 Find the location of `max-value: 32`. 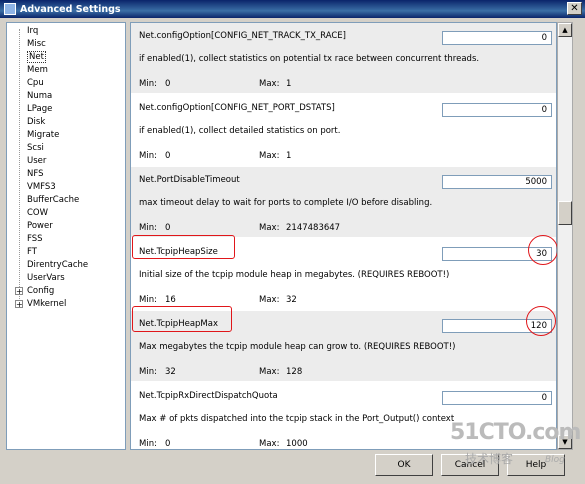

max-value: 32 is located at coordinates (291, 300).